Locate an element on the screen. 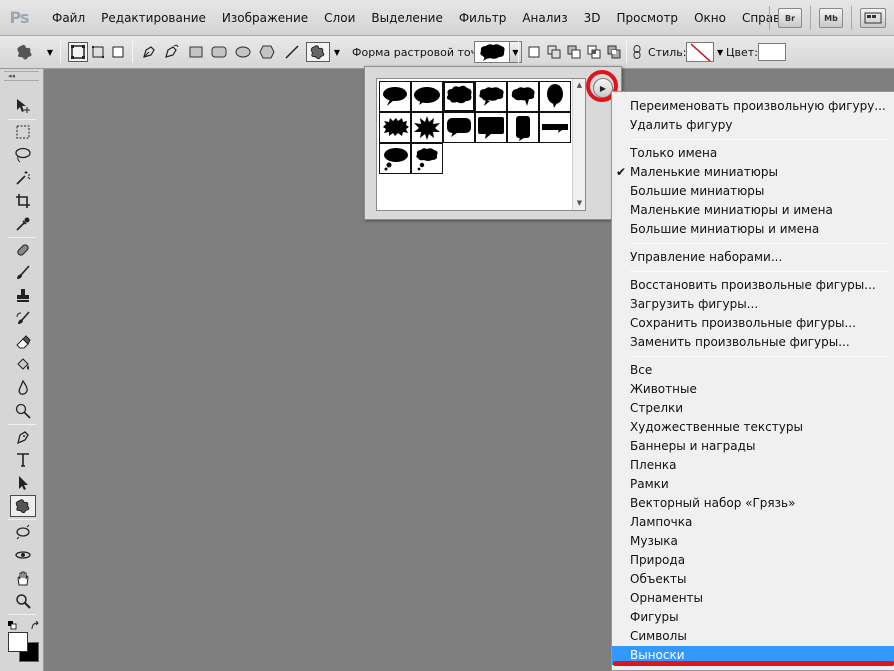 The width and height of the screenshot is (894, 671). scroll-down-arrow: ▼ is located at coordinates (579, 203).